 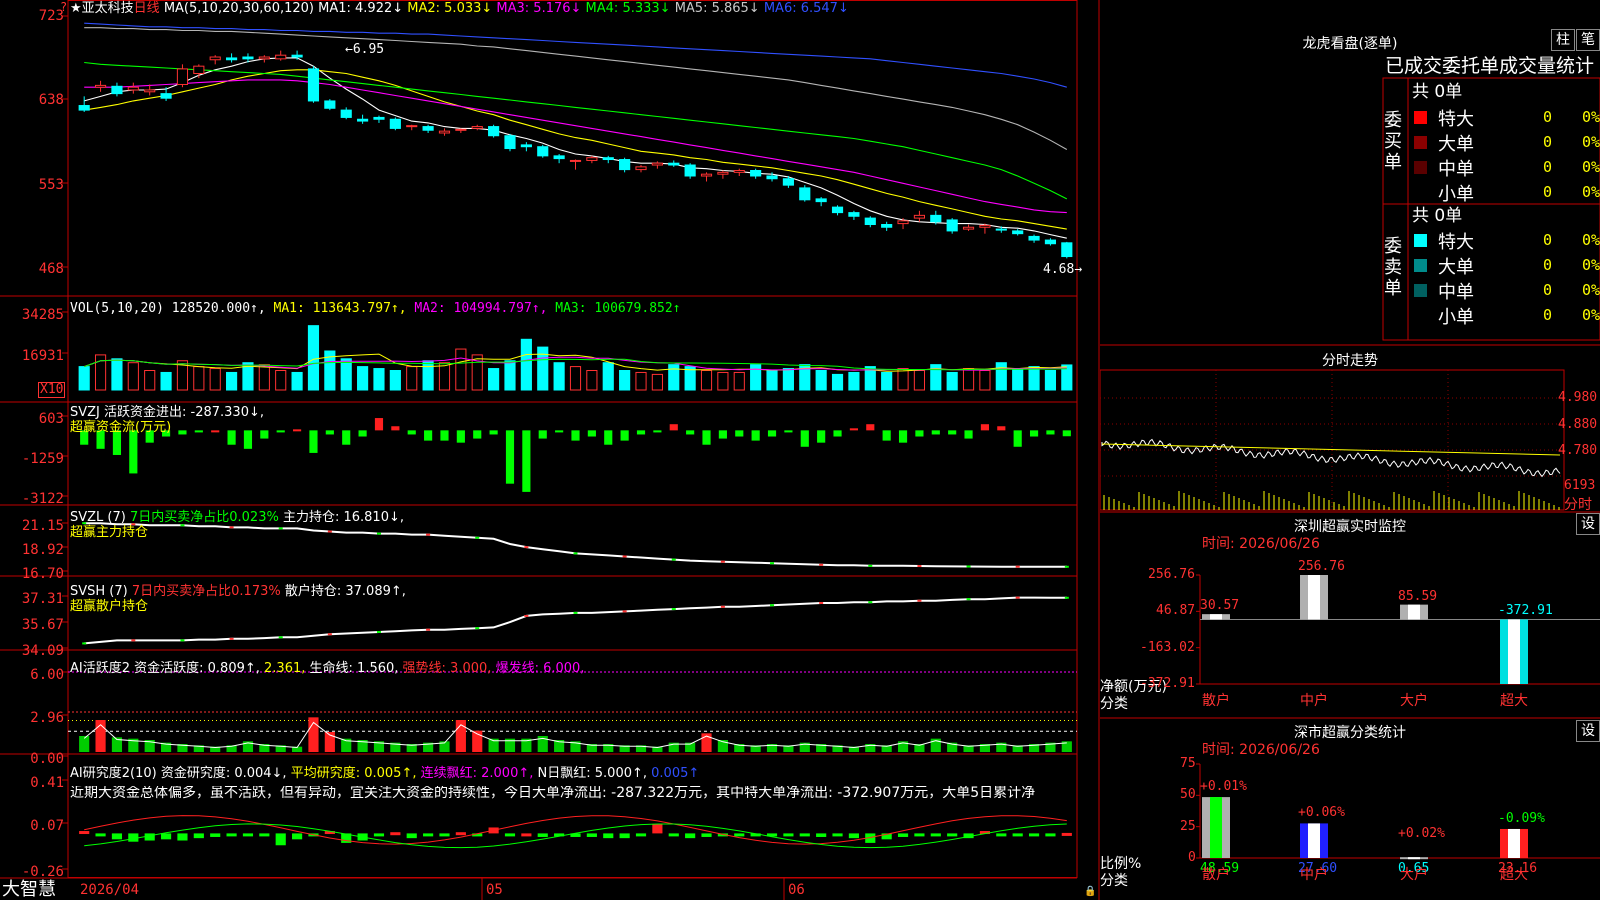 I want to click on category-value-label: 85.59, so click(x=1418, y=596).